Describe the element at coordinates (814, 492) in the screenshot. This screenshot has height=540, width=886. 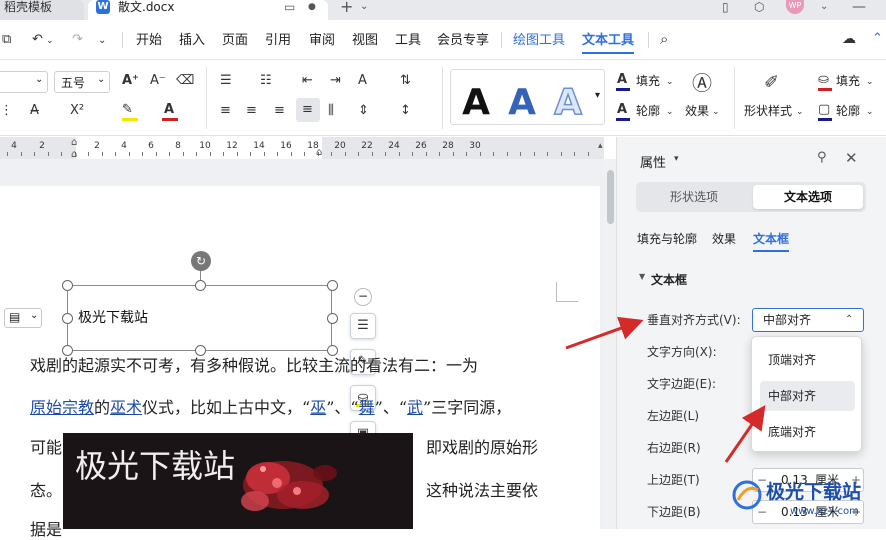
I see `watermark-text: 极光下载站` at that location.